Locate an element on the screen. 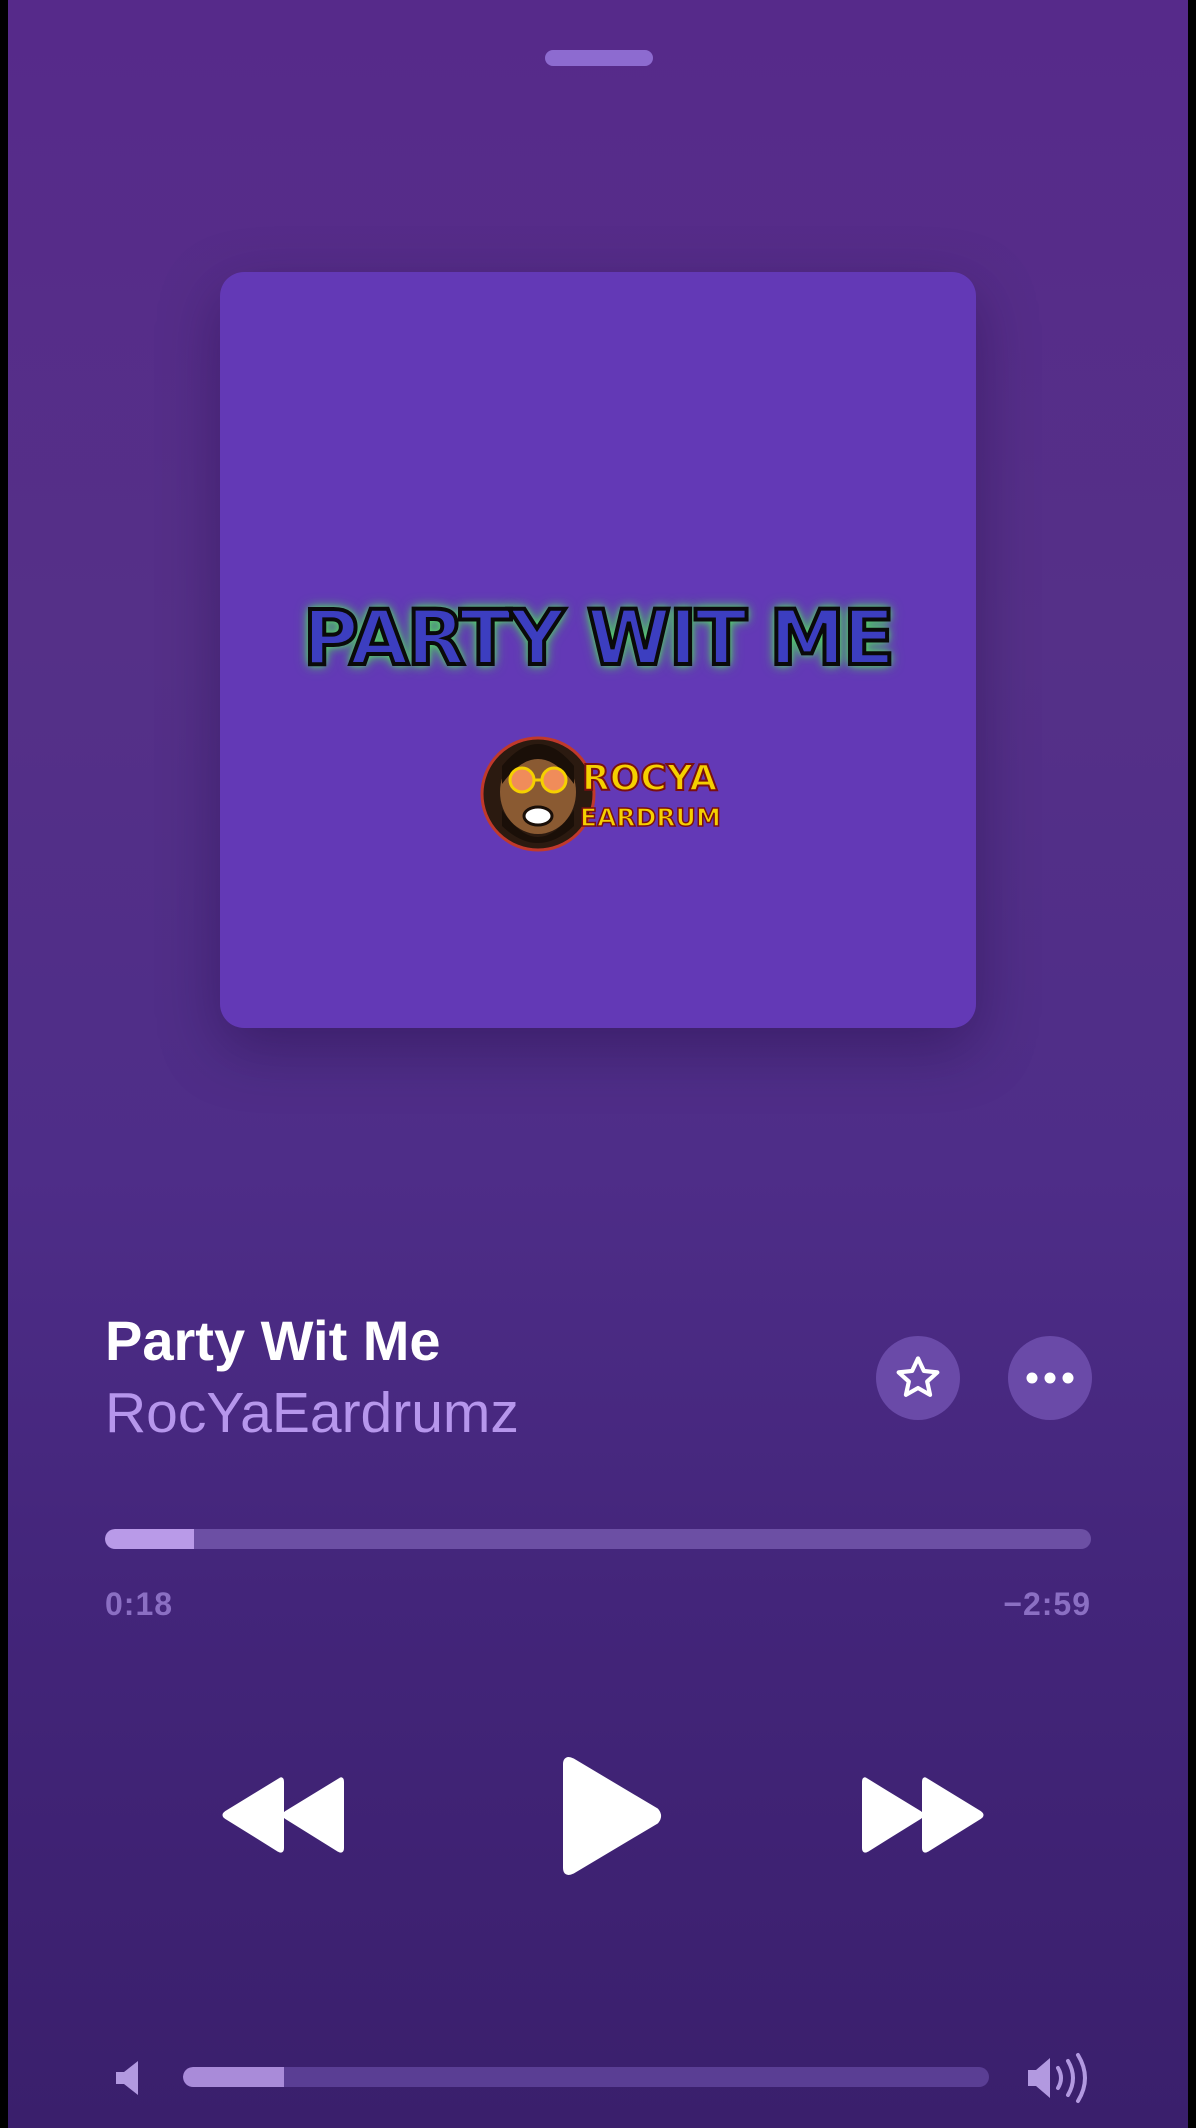  rewind-icon is located at coordinates (283, 1815).